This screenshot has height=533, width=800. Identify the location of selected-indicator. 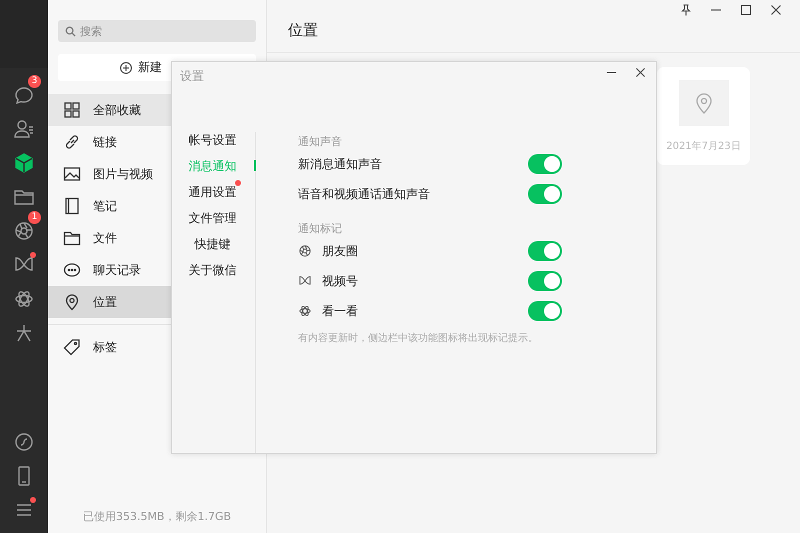
(255, 165).